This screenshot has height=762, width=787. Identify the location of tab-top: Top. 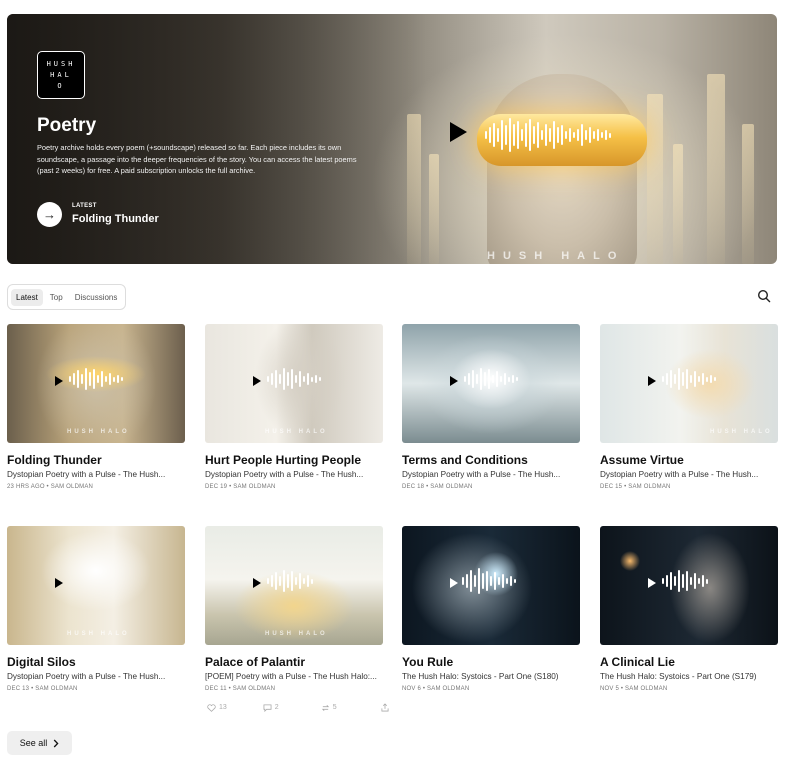
(56, 297).